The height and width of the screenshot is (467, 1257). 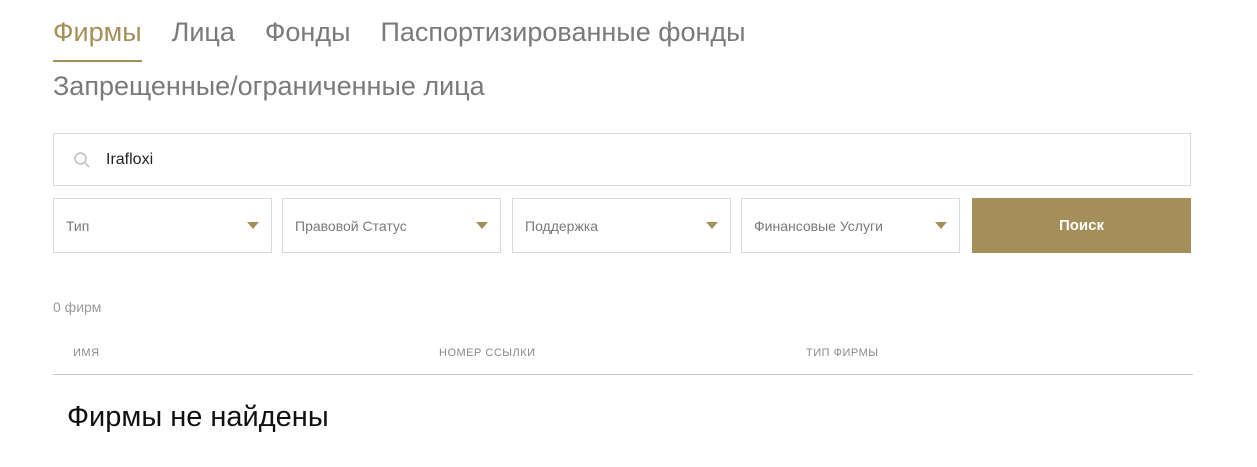 What do you see at coordinates (198, 417) in the screenshot?
I see `empty-results-message: Фирмы не найдены` at bounding box center [198, 417].